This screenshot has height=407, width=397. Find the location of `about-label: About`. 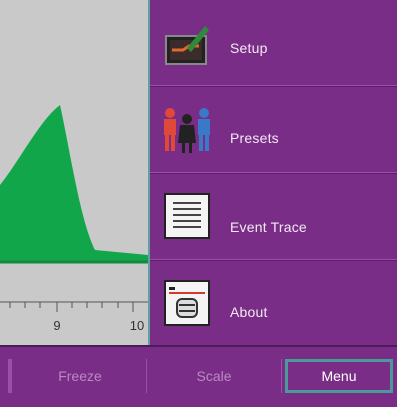

about-label: About is located at coordinates (249, 312).